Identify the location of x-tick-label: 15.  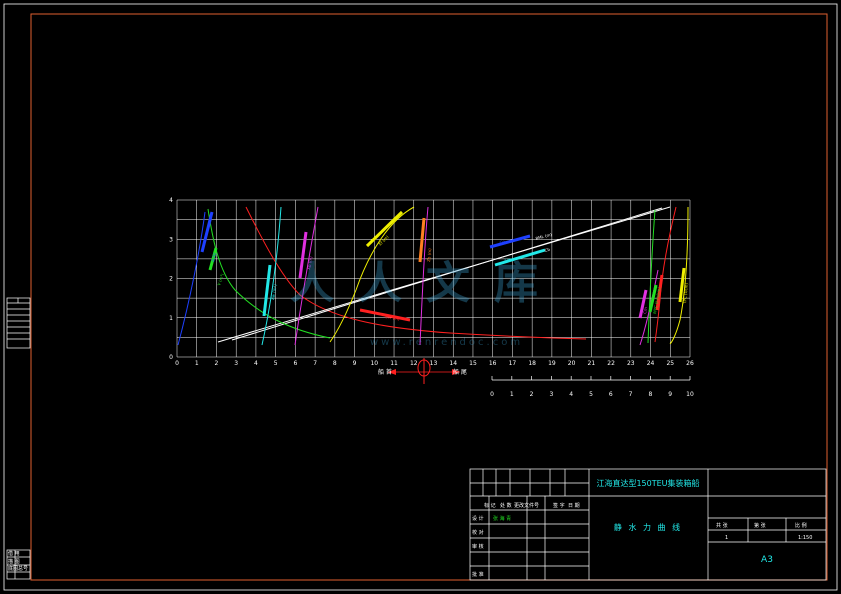
(473, 363).